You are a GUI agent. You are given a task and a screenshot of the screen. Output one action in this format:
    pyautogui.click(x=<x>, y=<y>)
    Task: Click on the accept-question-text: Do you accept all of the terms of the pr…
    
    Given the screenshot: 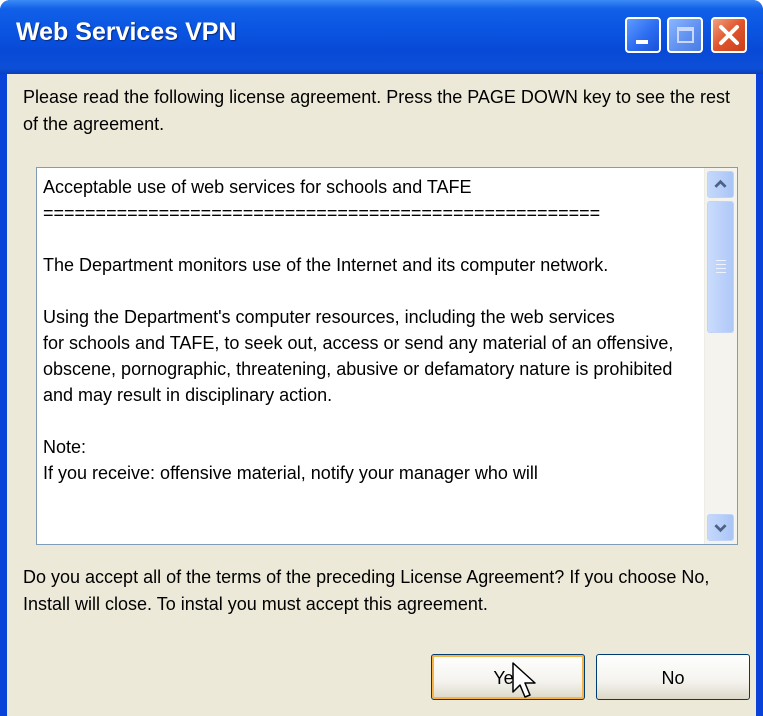 What is the action you would take?
    pyautogui.click(x=366, y=590)
    